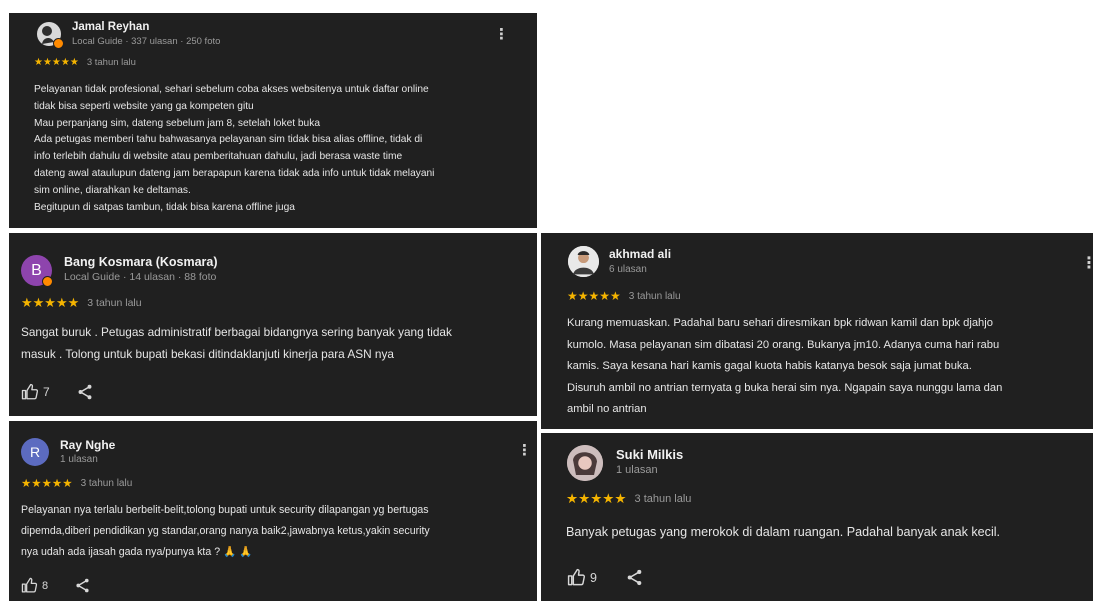 The image size is (1093, 601). I want to click on like-count: 9, so click(593, 577).